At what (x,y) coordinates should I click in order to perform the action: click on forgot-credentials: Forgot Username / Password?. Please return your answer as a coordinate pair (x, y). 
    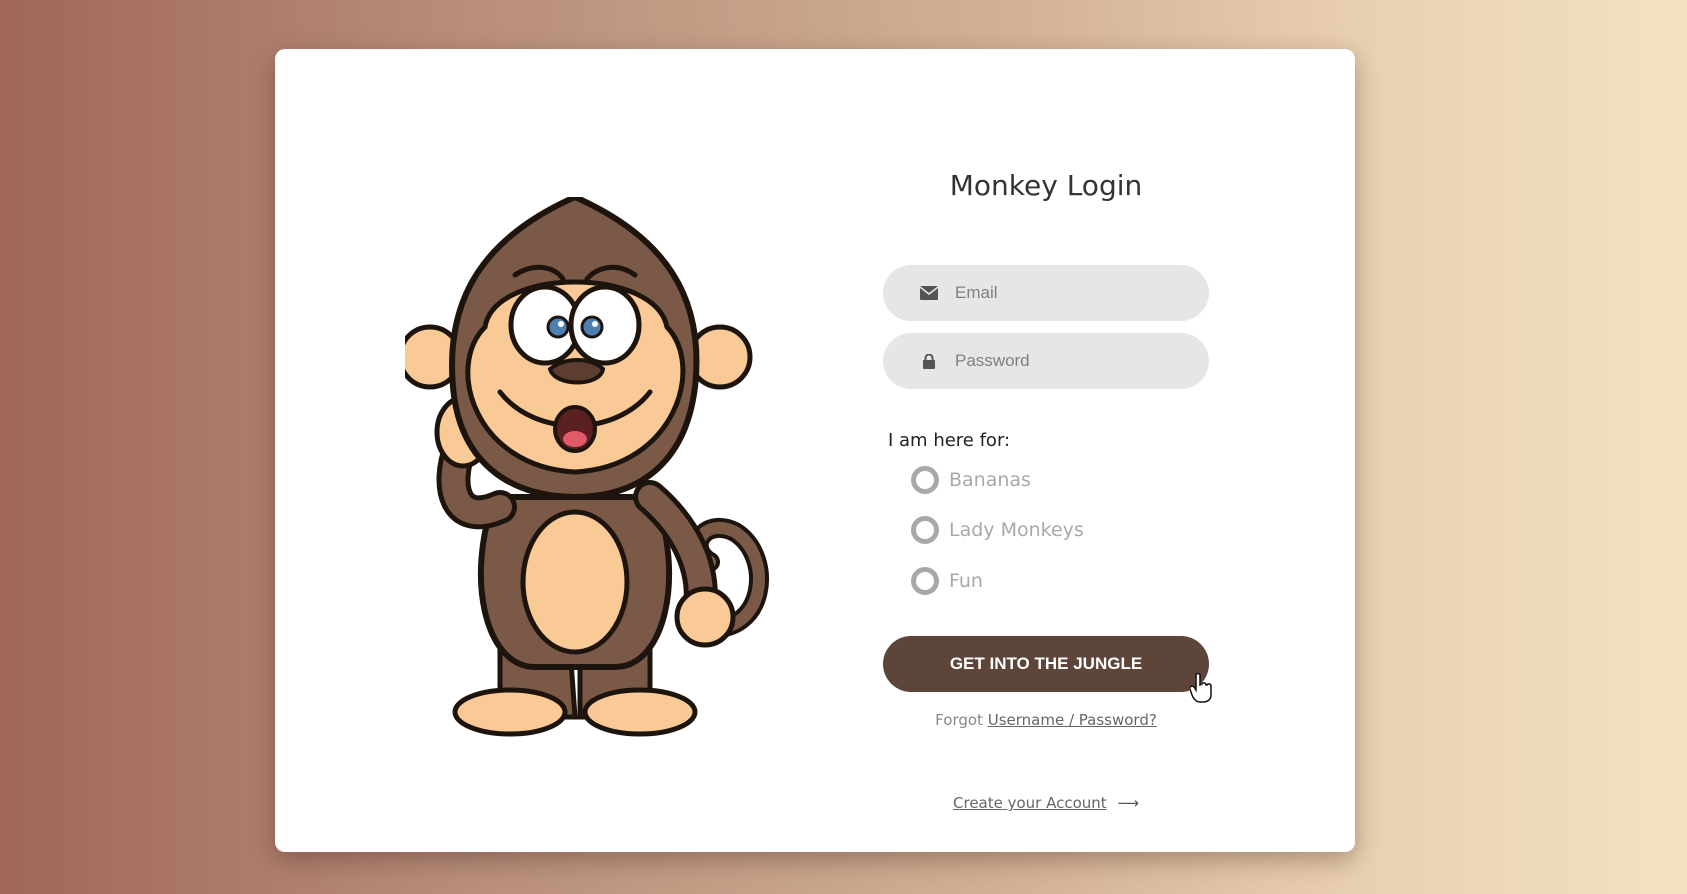
    Looking at the image, I should click on (1046, 720).